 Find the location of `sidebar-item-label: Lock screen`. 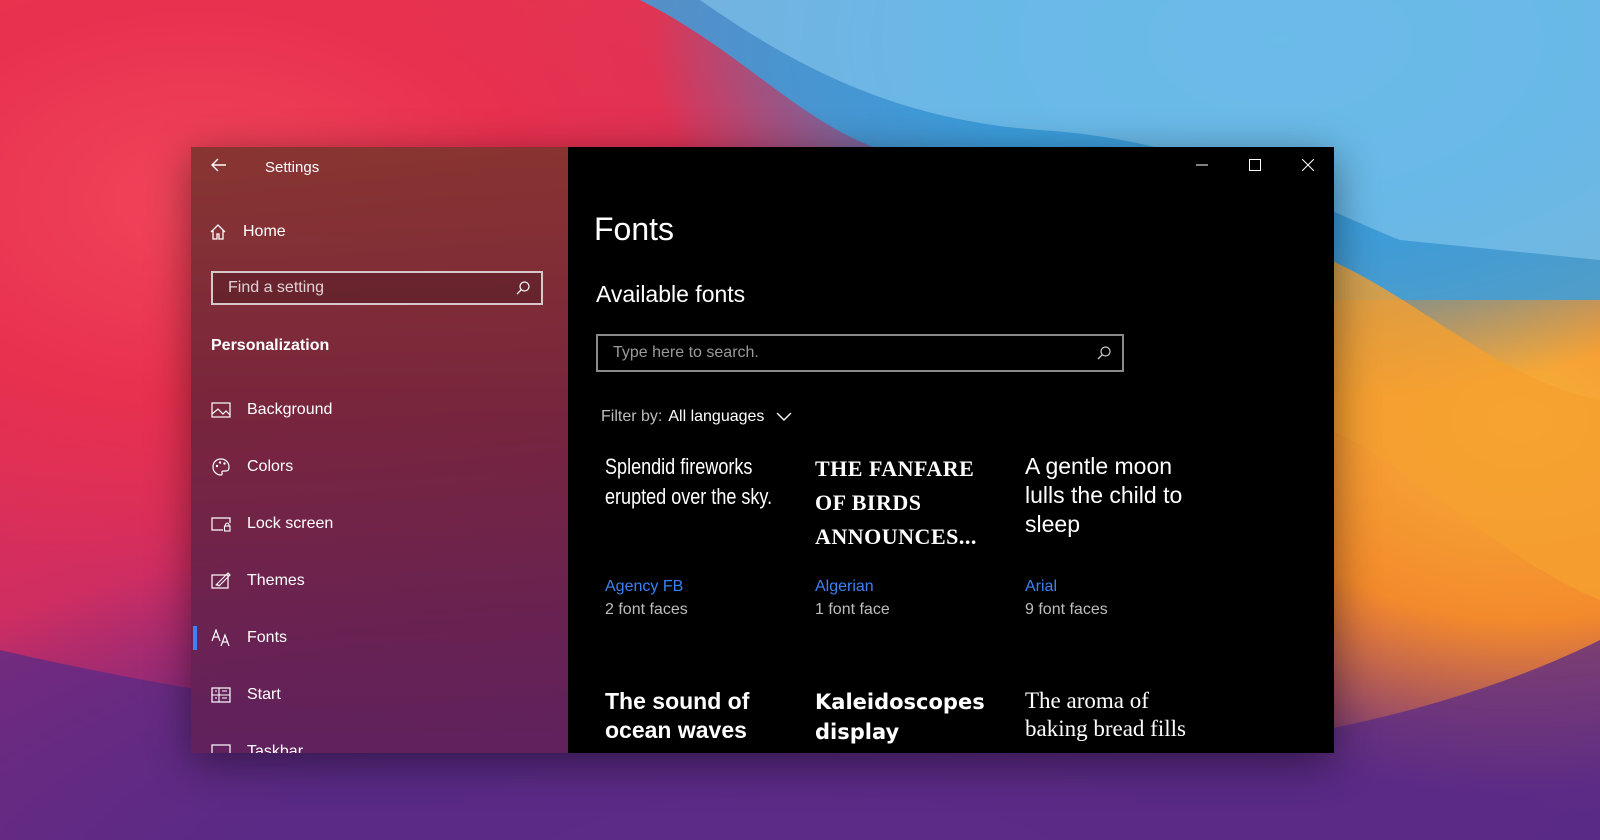

sidebar-item-label: Lock screen is located at coordinates (290, 523).